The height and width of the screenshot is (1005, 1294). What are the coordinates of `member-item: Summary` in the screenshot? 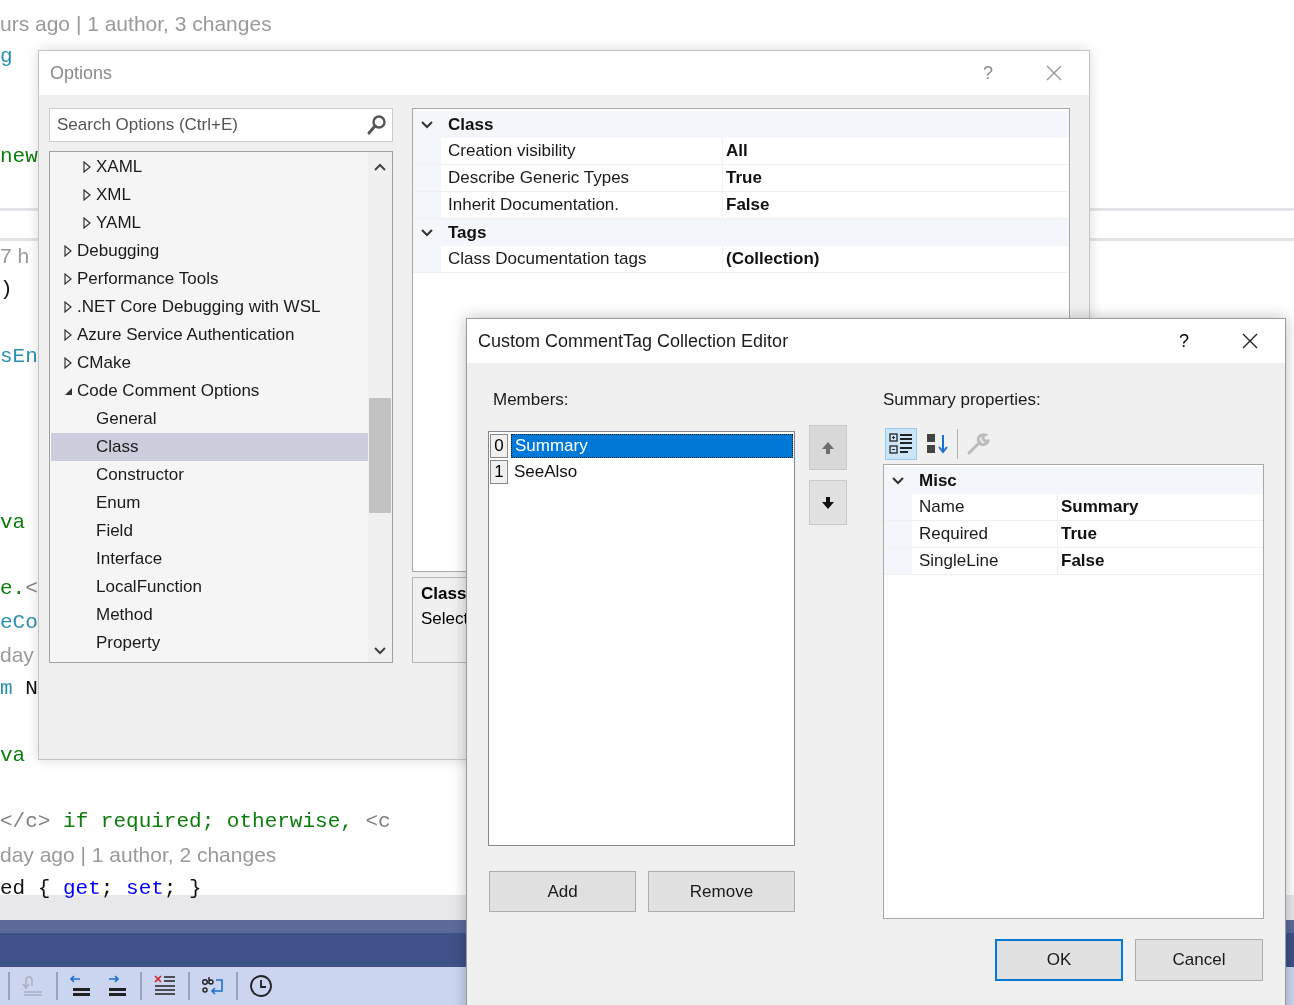 It's located at (652, 446).